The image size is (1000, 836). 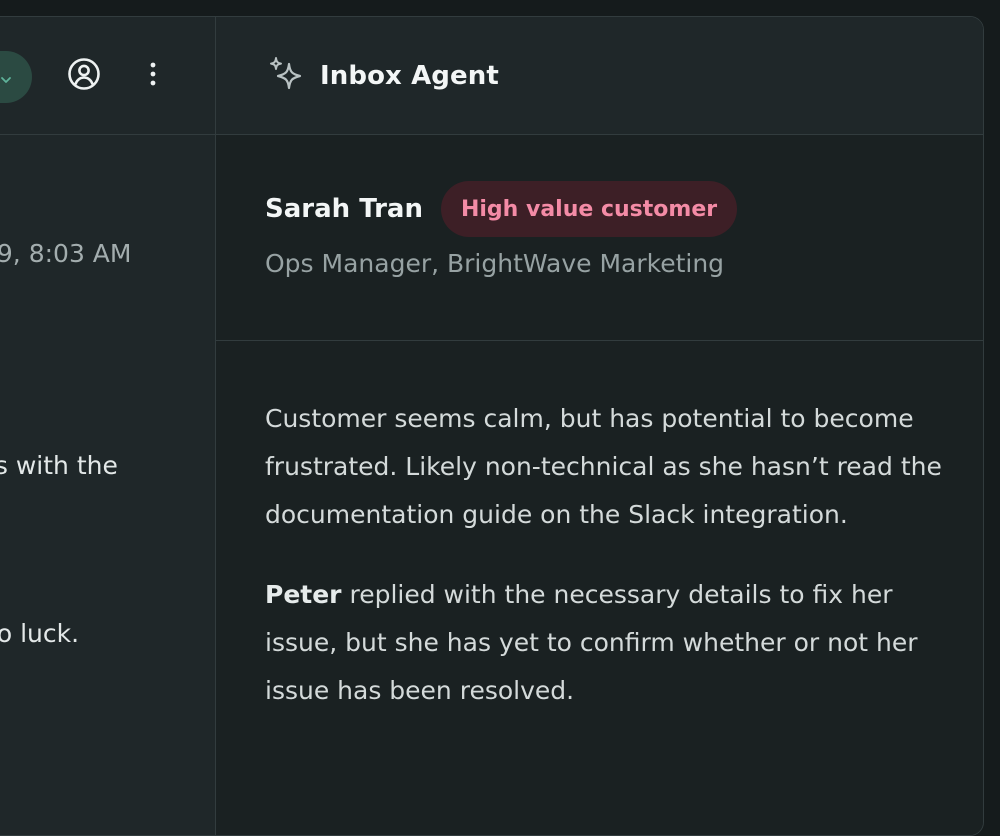 I want to click on message-timestamp: 29, 8:03 AM, so click(x=66, y=253).